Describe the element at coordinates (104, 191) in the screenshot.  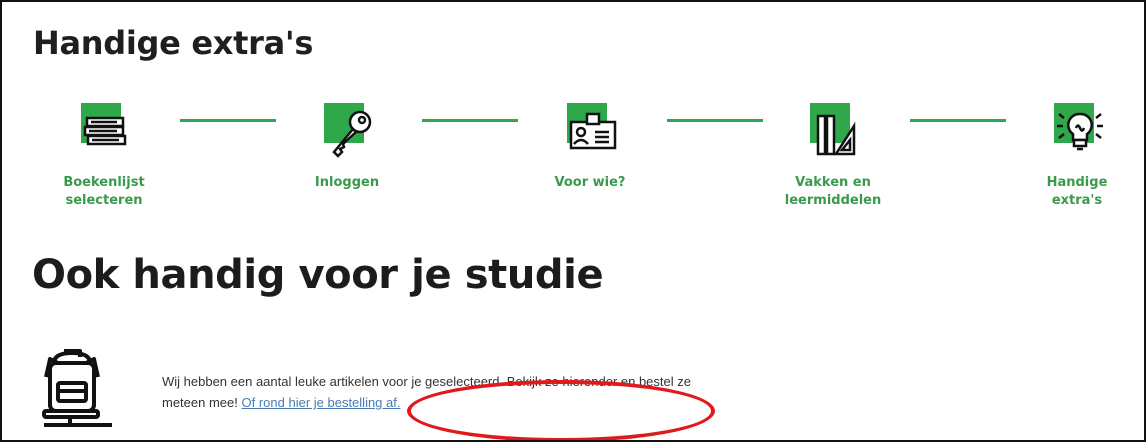
I see `step-label: Boekenlijst selecteren` at that location.